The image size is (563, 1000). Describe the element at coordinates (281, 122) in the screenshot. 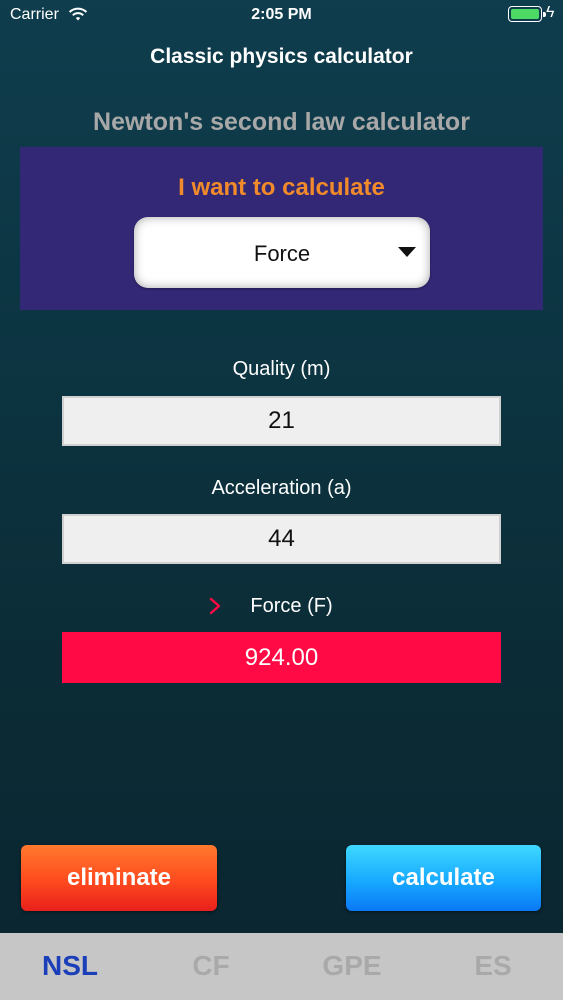

I see `page-title: Newton's second law calculator` at that location.